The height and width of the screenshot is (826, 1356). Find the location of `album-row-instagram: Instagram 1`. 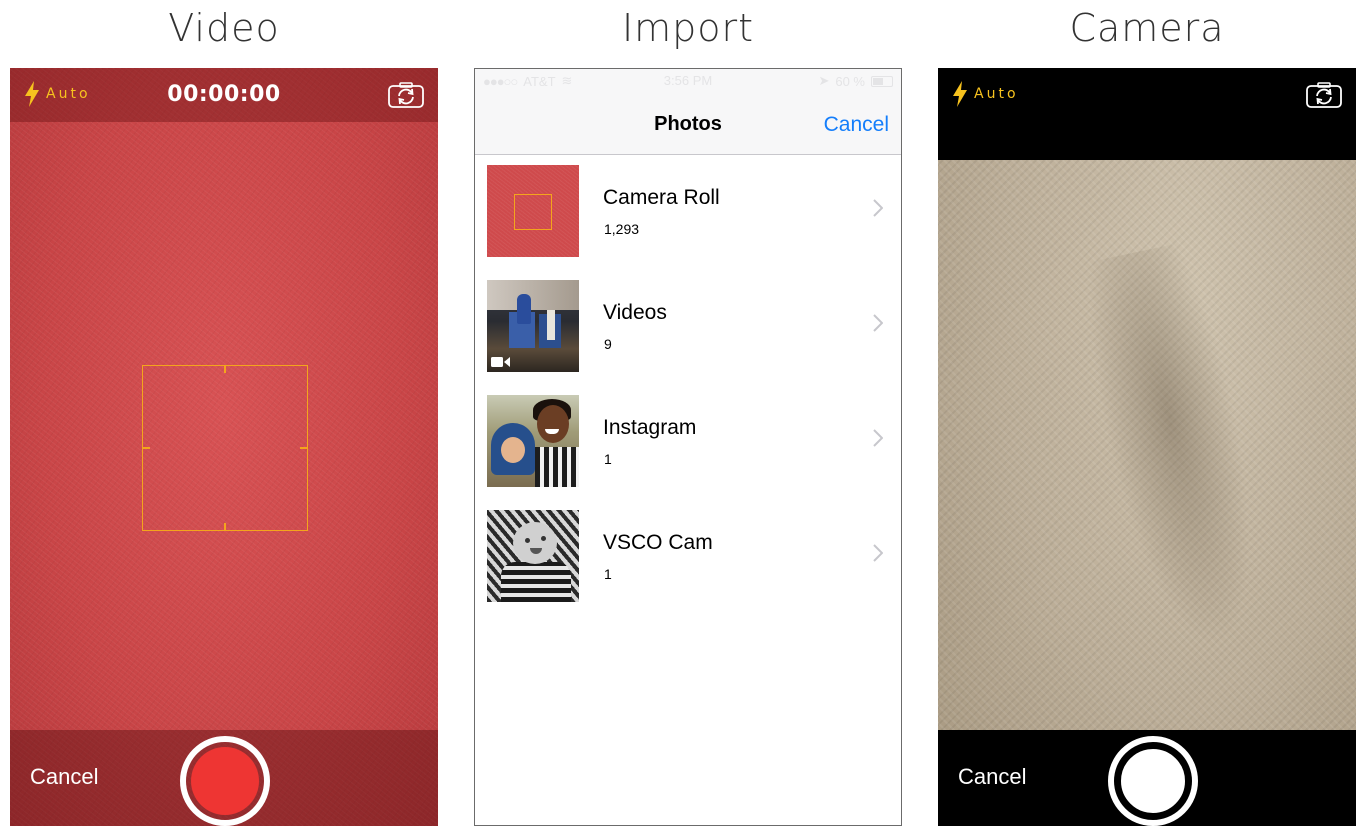

album-row-instagram: Instagram 1 is located at coordinates (688, 442).